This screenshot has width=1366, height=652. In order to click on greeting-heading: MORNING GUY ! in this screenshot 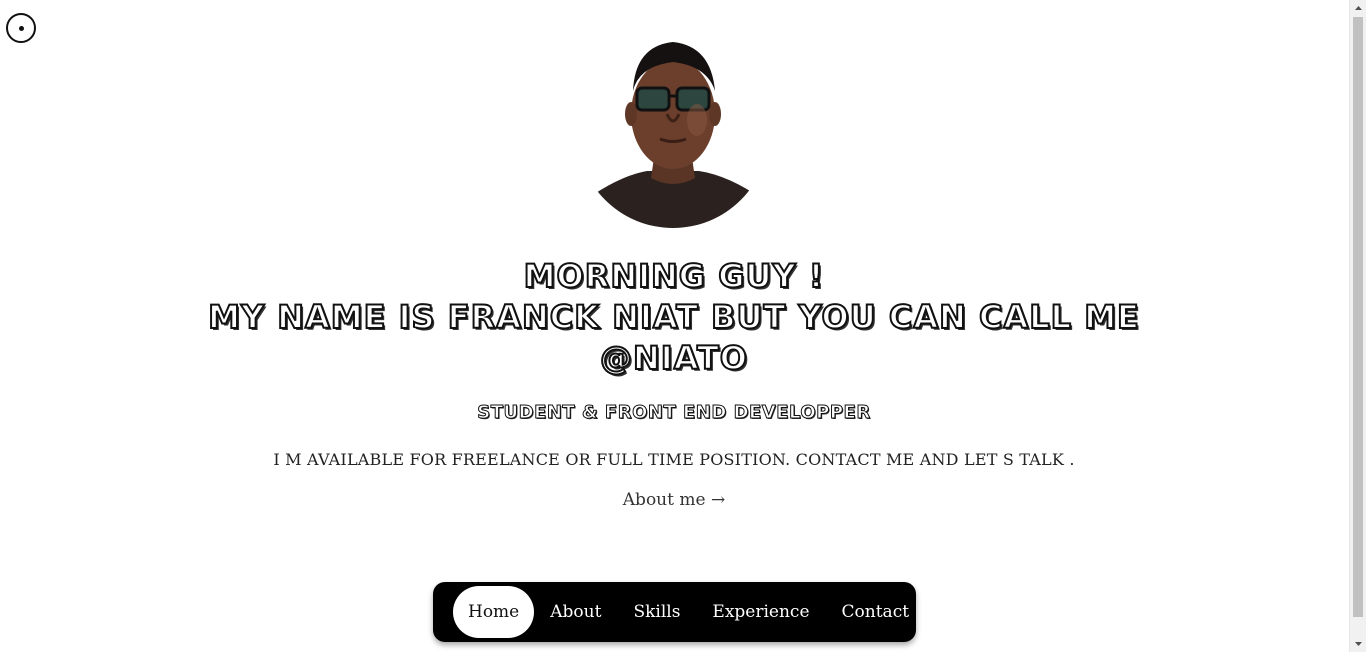, I will do `click(674, 276)`.